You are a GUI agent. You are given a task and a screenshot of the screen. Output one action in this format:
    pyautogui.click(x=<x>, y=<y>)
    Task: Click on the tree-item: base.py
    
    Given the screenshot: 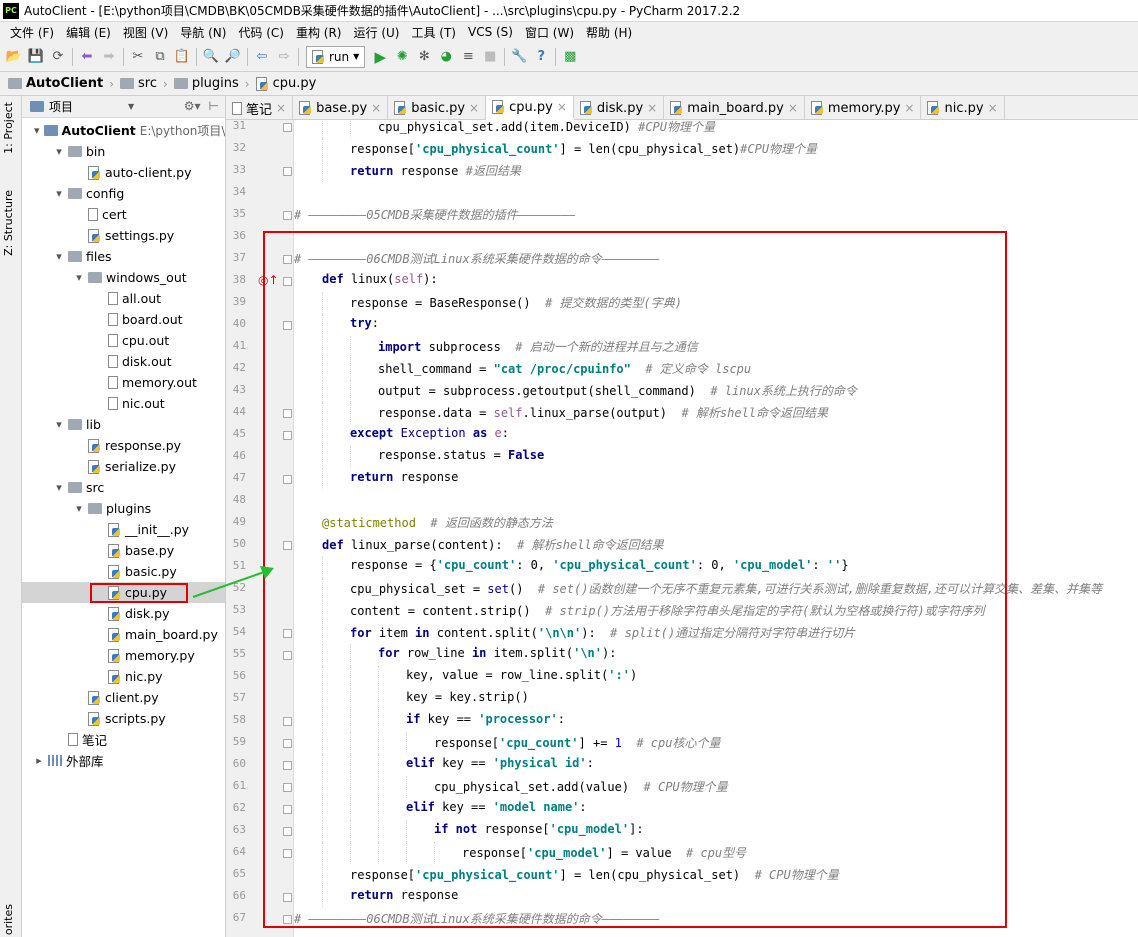 What is the action you would take?
    pyautogui.click(x=123, y=550)
    